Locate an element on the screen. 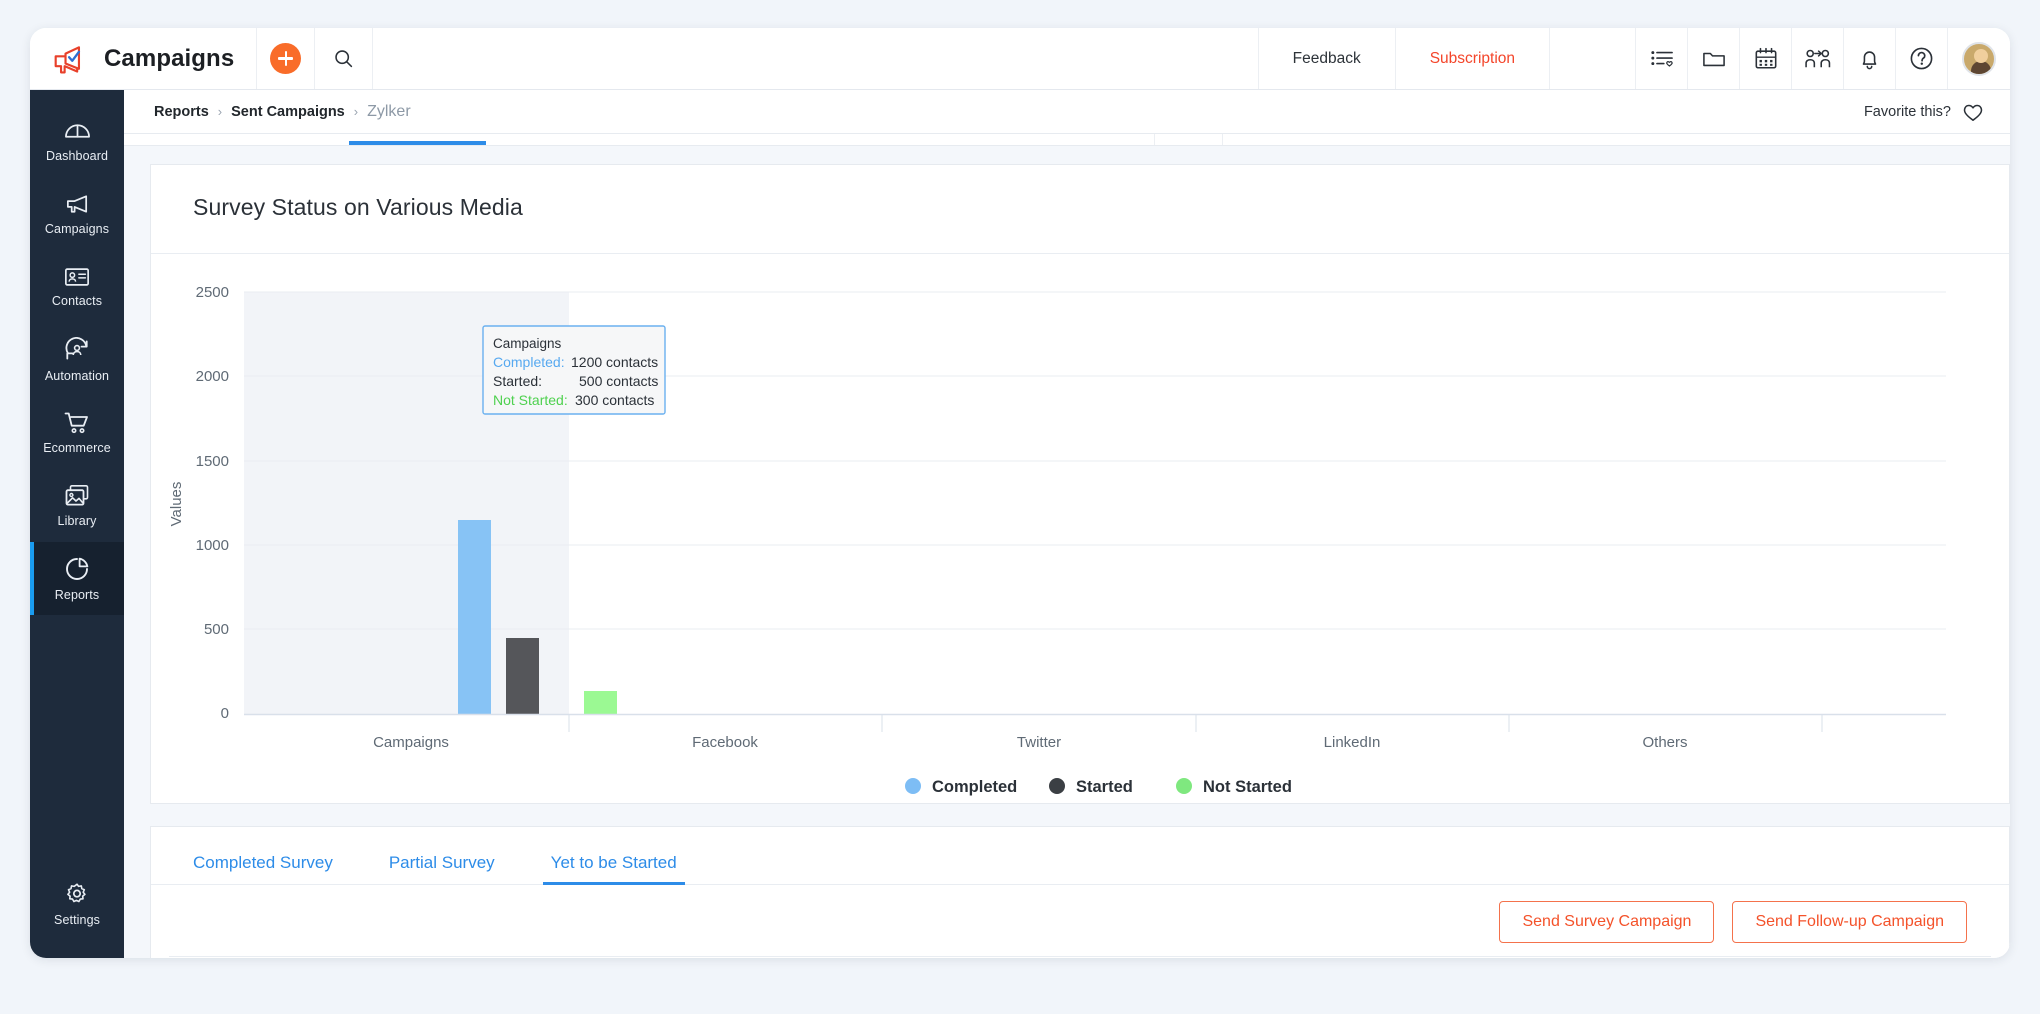 The height and width of the screenshot is (1014, 2040). svg-text: 1500 is located at coordinates (212, 461).